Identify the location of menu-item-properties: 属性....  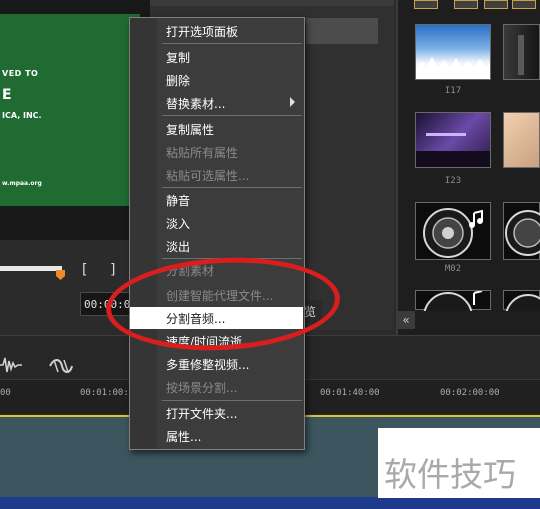
(216, 436).